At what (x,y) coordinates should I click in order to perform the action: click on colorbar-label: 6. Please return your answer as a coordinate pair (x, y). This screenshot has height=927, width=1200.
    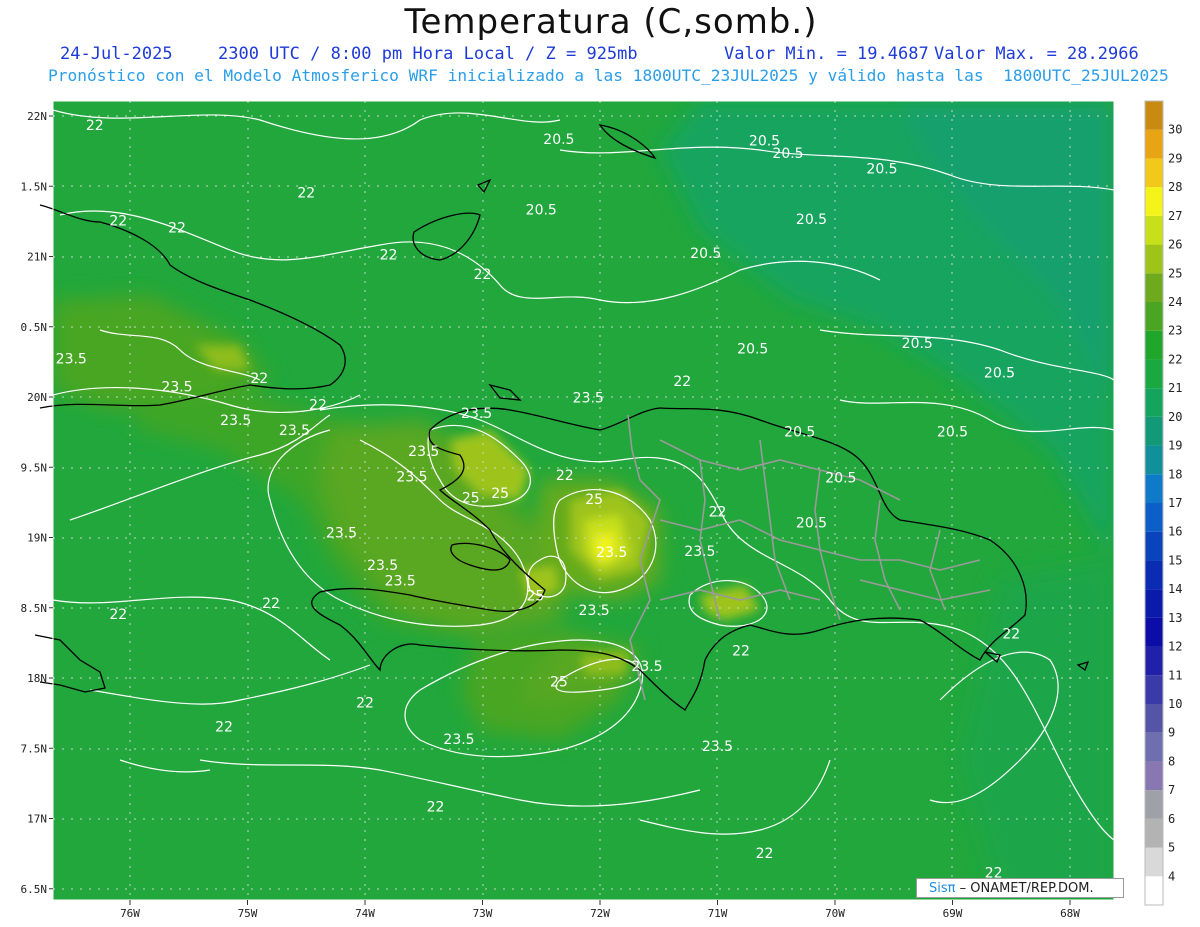
    Looking at the image, I should click on (1171, 819).